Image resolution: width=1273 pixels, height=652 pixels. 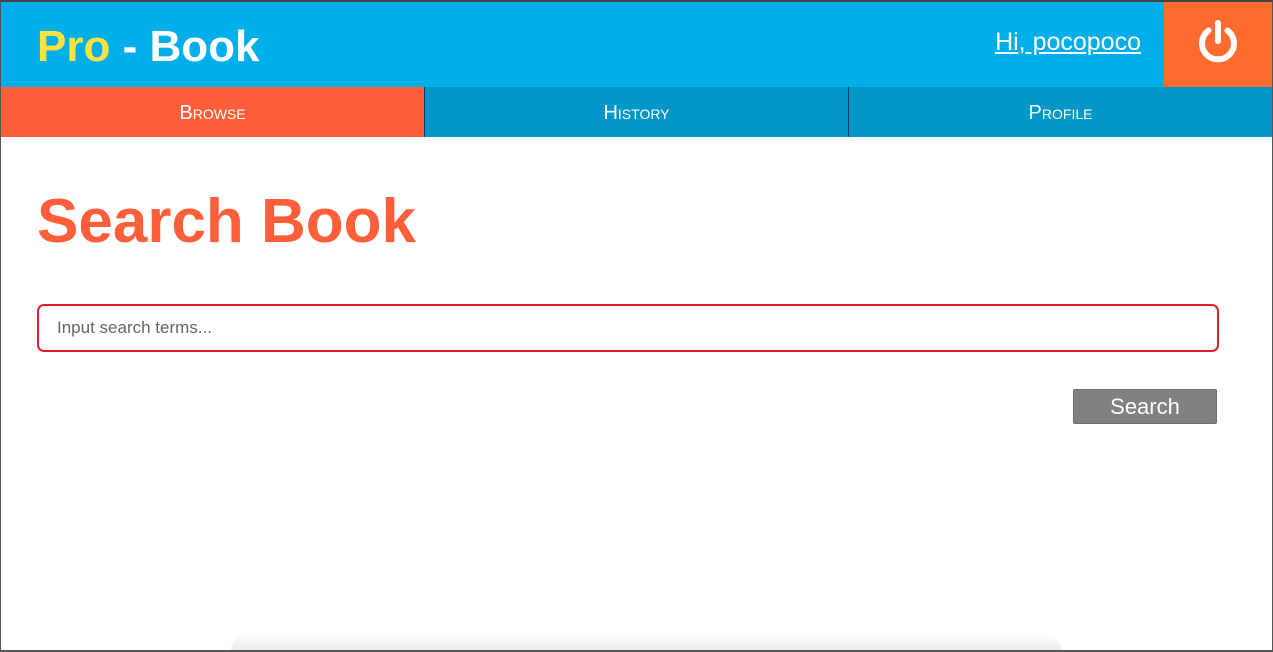 I want to click on top-header: Pro - Book Hi, pocopoco, so click(x=636, y=44).